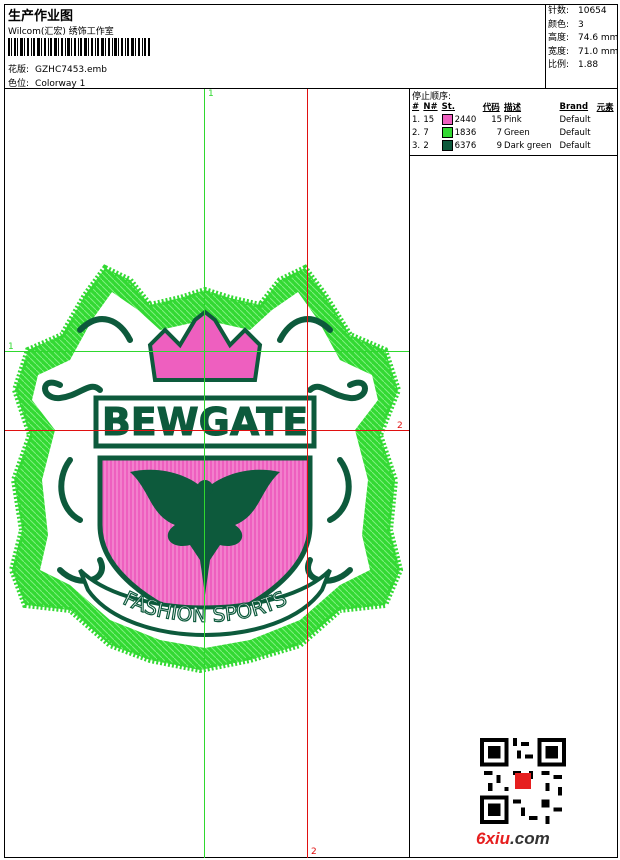 Image resolution: width=620 pixels, height=860 pixels. What do you see at coordinates (491, 108) in the screenshot?
I see `col-code: 代码` at bounding box center [491, 108].